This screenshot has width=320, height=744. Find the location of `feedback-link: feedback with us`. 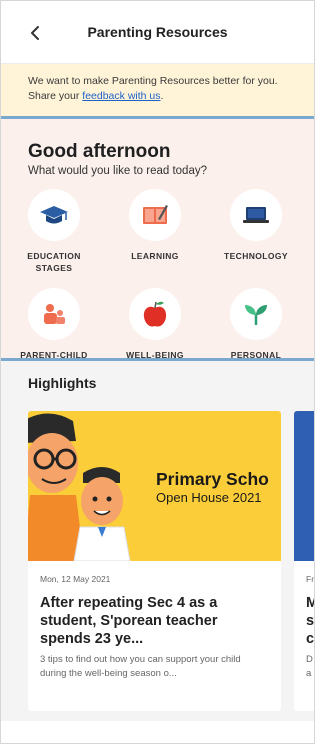

feedback-link: feedback with us is located at coordinates (121, 96).